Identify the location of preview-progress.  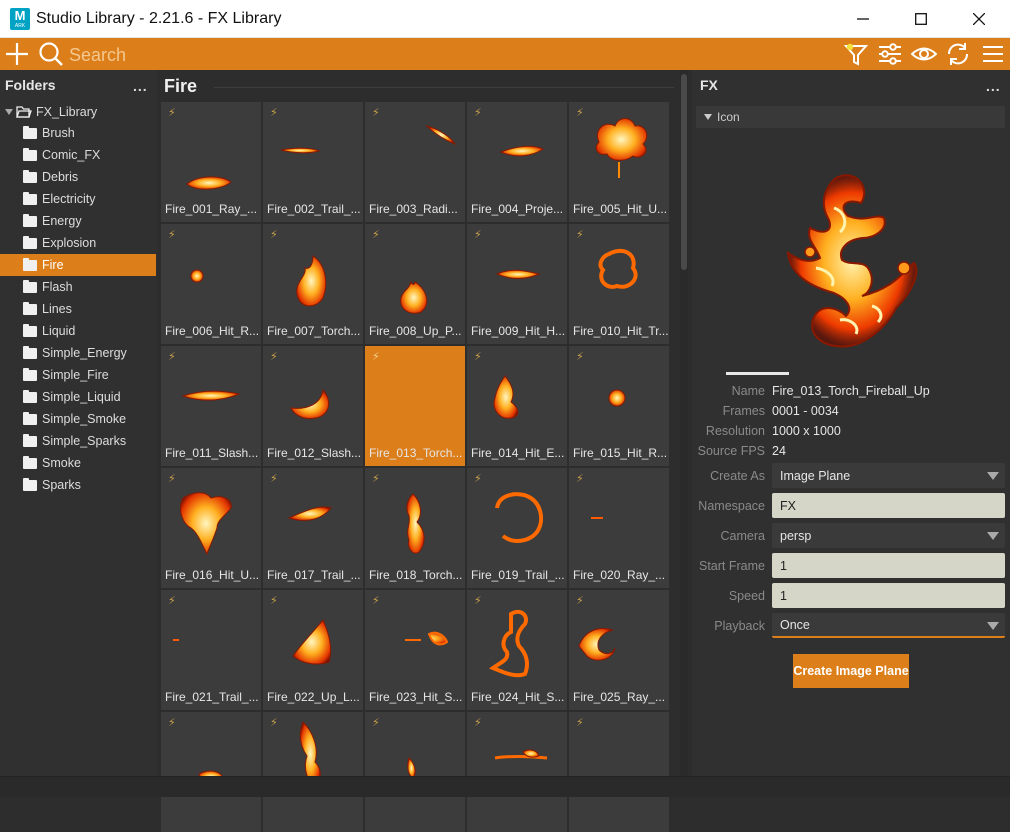
(757, 373).